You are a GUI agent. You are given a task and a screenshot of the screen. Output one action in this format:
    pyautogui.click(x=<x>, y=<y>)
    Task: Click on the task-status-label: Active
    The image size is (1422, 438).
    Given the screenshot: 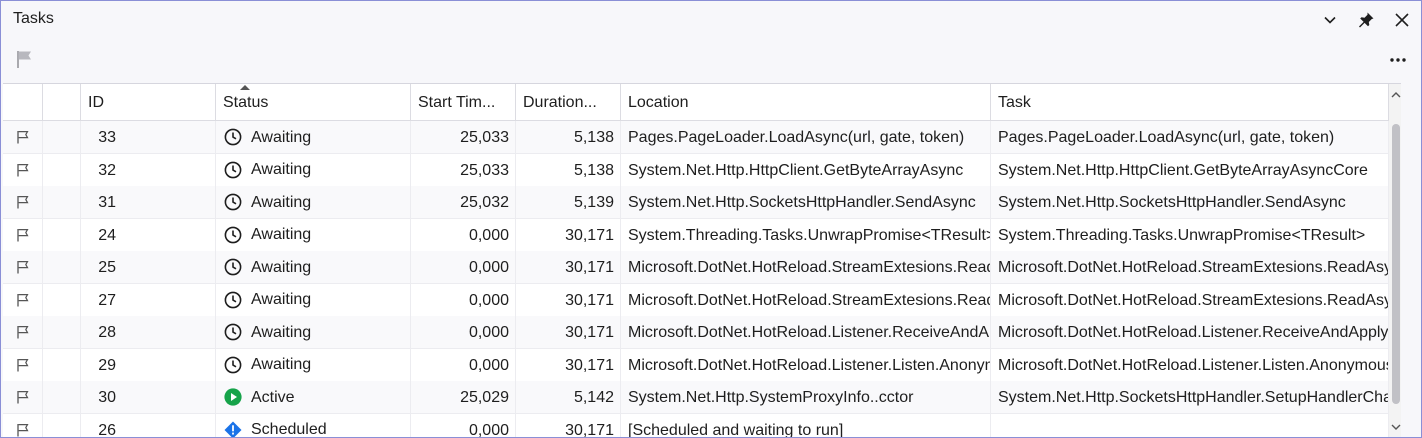 What is the action you would take?
    pyautogui.click(x=273, y=397)
    